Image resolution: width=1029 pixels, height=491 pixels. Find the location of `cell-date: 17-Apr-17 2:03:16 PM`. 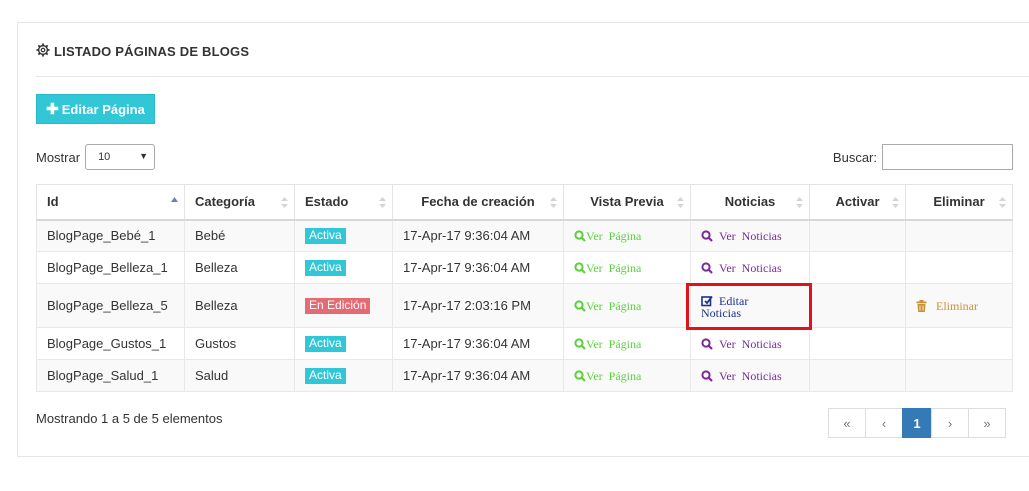

cell-date: 17-Apr-17 2:03:16 PM is located at coordinates (478, 305).